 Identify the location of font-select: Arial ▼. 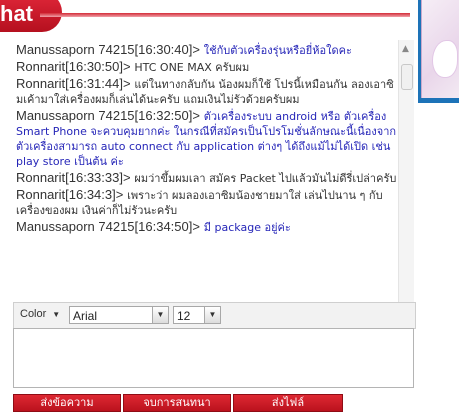
(119, 315).